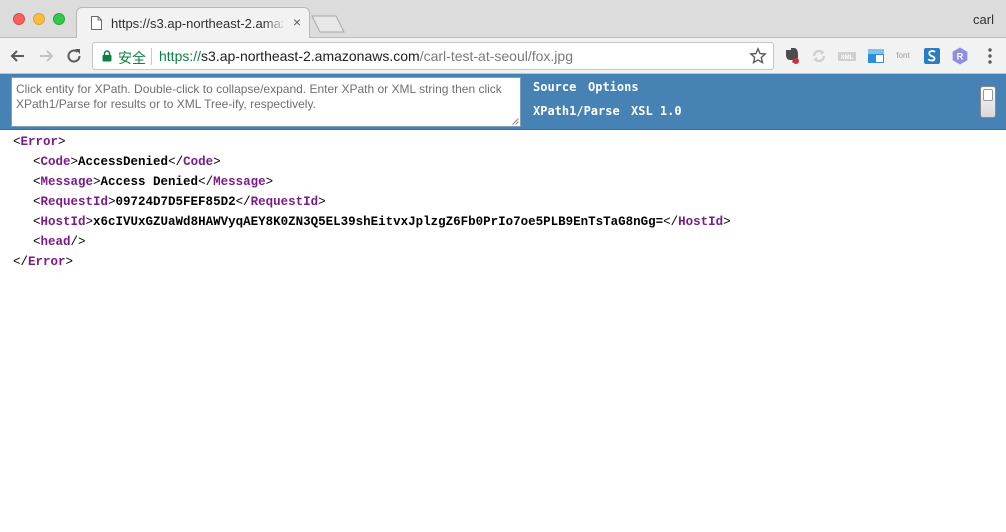  What do you see at coordinates (988, 102) in the screenshot?
I see `panel-toggle` at bounding box center [988, 102].